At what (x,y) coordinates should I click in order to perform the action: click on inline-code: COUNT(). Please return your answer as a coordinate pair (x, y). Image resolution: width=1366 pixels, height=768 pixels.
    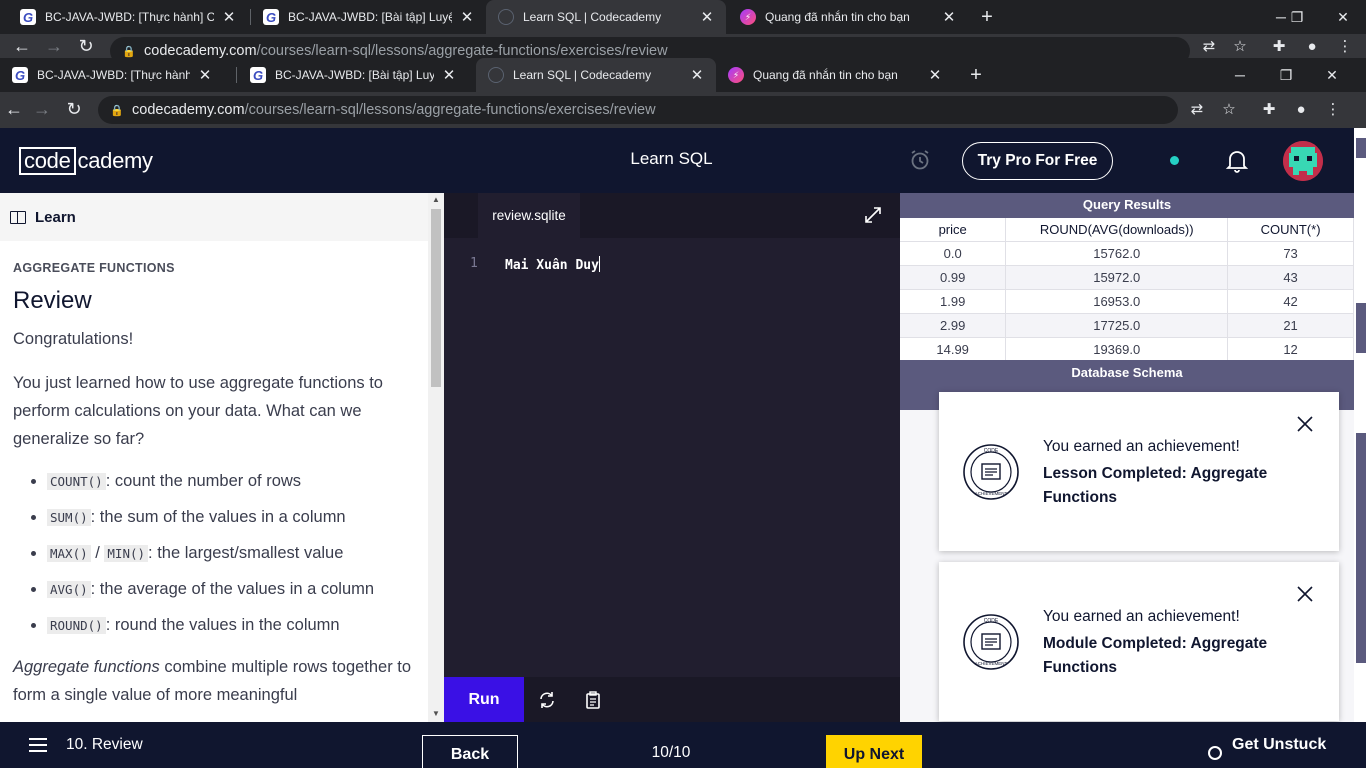
    Looking at the image, I should click on (76, 481).